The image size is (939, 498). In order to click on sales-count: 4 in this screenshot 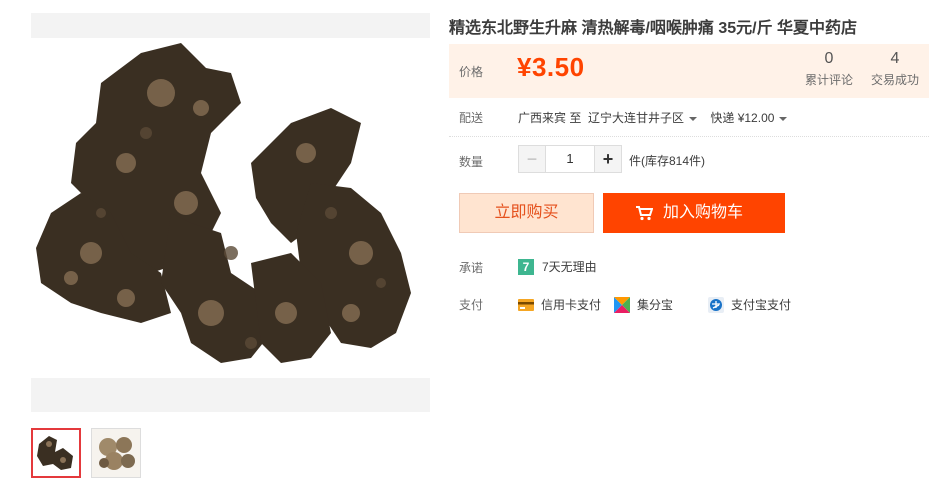, I will do `click(895, 58)`.